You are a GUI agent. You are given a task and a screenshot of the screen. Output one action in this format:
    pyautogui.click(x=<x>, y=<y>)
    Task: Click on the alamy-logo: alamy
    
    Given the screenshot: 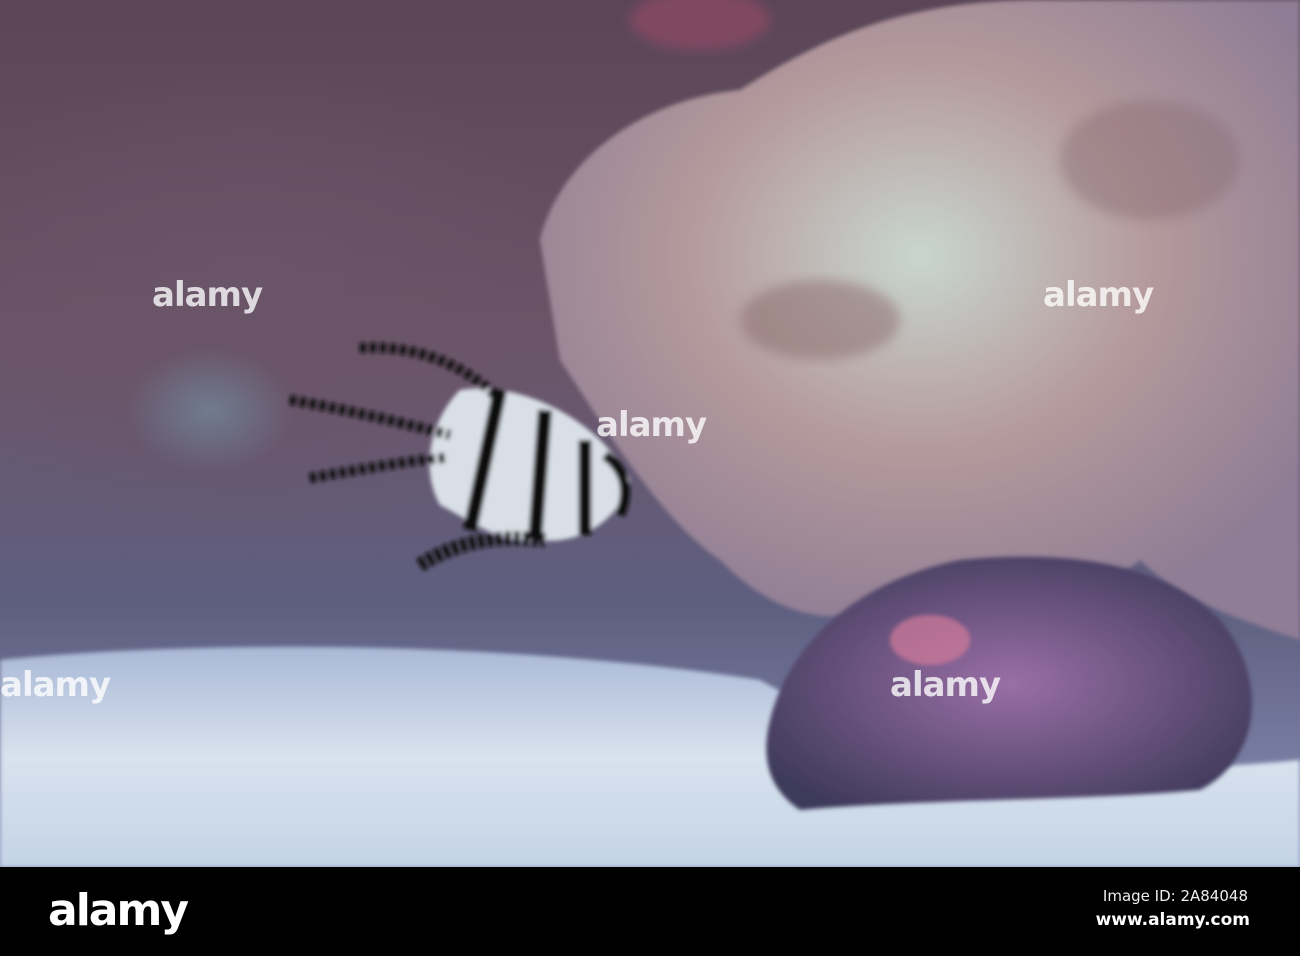 What is the action you would take?
    pyautogui.click(x=118, y=910)
    